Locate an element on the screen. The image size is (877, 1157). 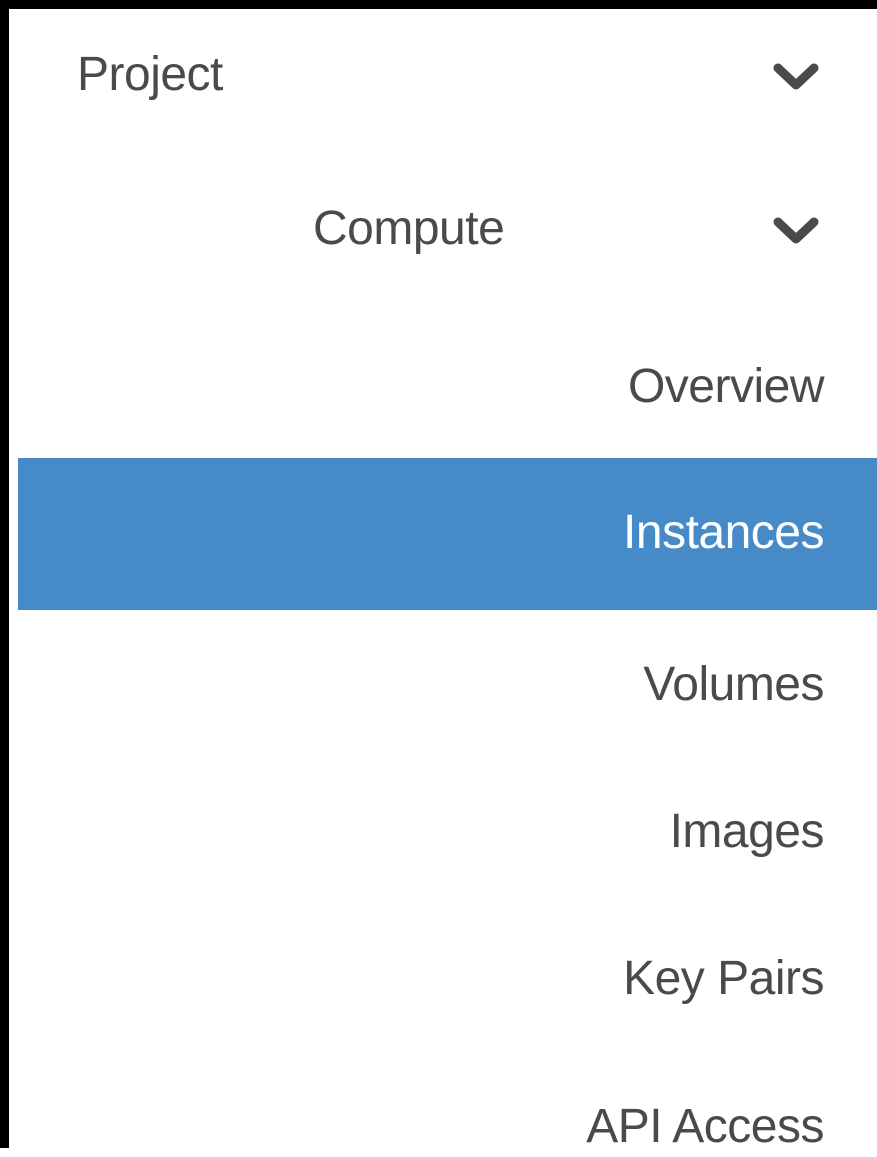
nav-section-compute: Compute is located at coordinates (447, 231).